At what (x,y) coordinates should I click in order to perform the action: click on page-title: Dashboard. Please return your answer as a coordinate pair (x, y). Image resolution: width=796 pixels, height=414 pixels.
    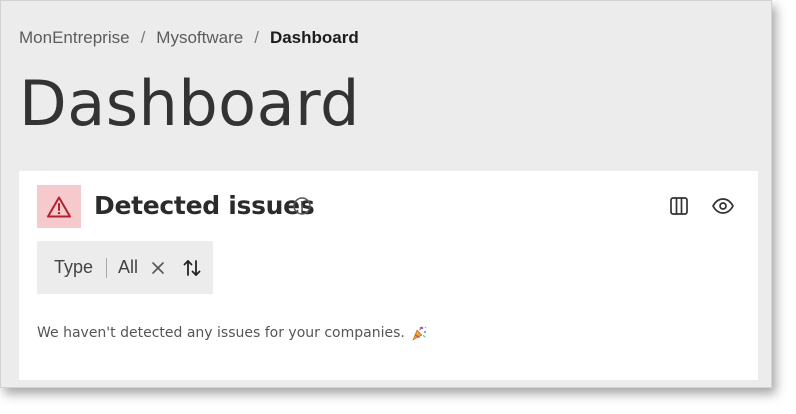
    Looking at the image, I should click on (189, 103).